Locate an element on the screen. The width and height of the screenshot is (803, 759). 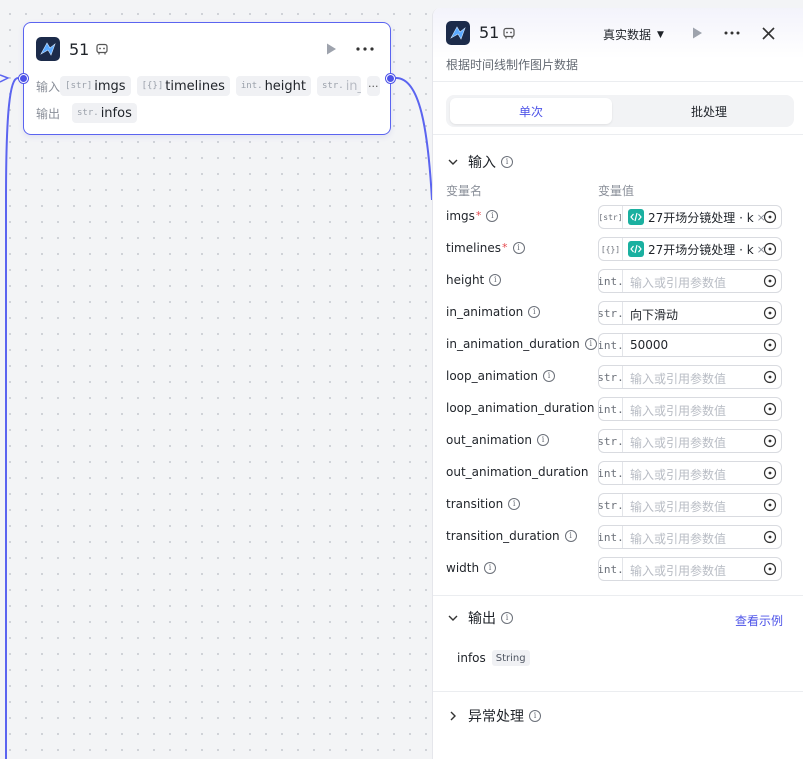
param-row-transition: transition i str. 输入或引用参数值 is located at coordinates (620, 505).